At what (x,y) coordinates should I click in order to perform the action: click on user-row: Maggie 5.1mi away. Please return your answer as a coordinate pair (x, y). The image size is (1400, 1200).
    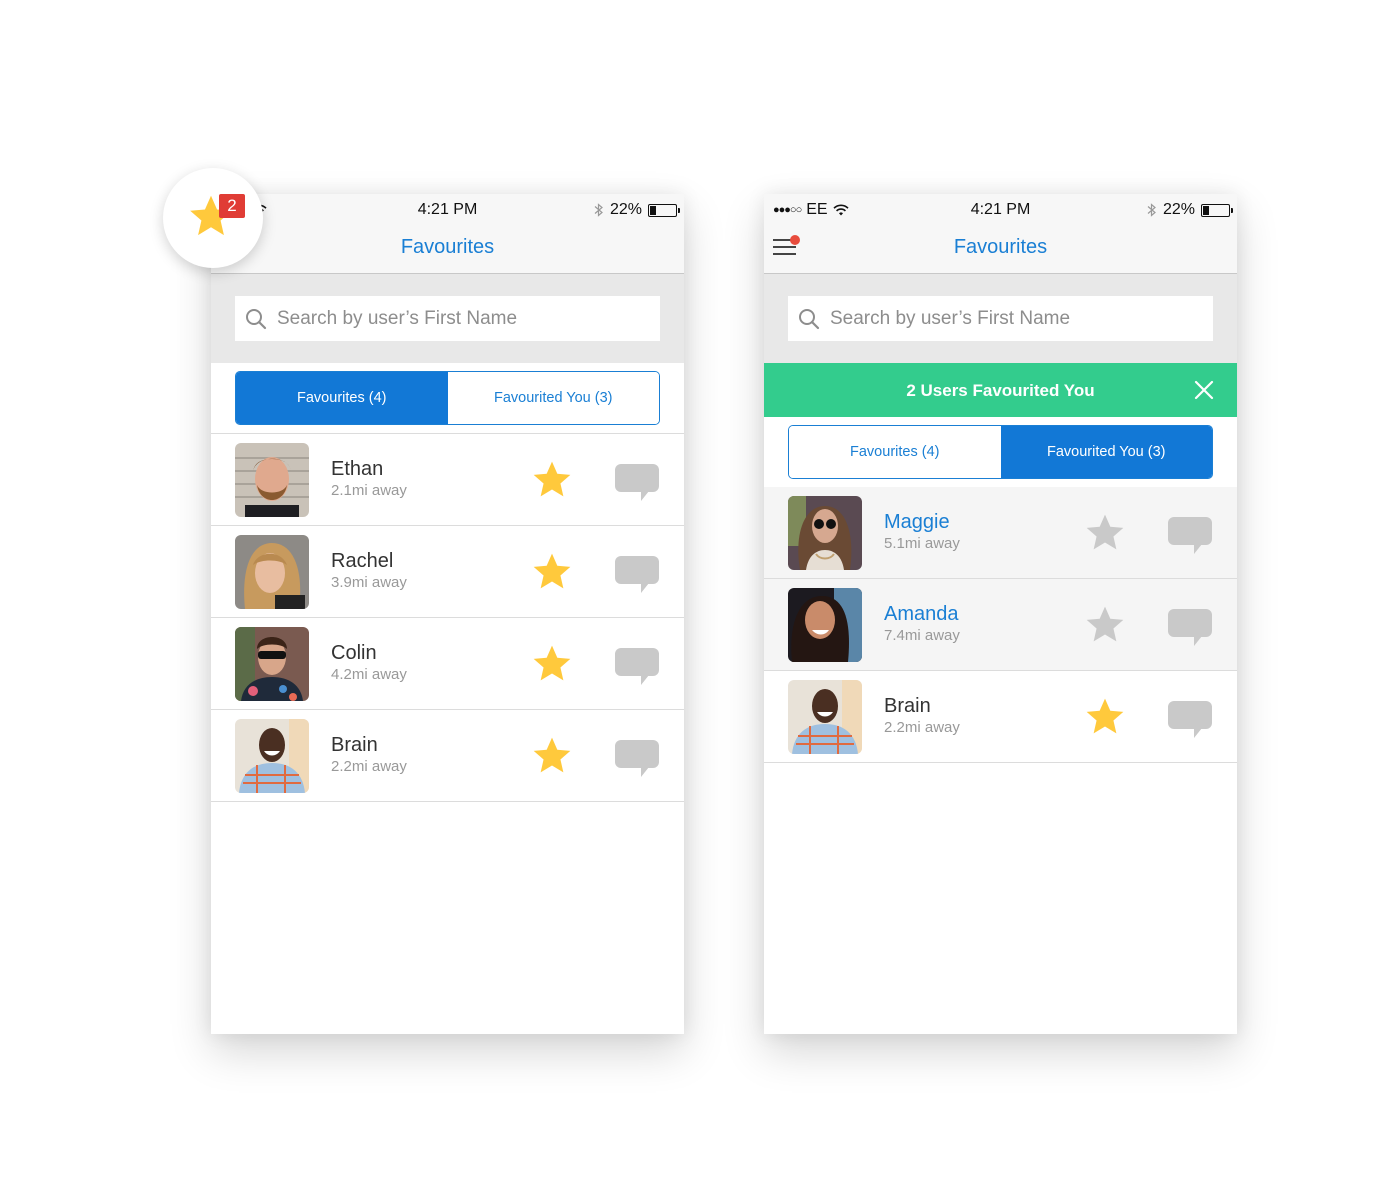
    Looking at the image, I should click on (1000, 533).